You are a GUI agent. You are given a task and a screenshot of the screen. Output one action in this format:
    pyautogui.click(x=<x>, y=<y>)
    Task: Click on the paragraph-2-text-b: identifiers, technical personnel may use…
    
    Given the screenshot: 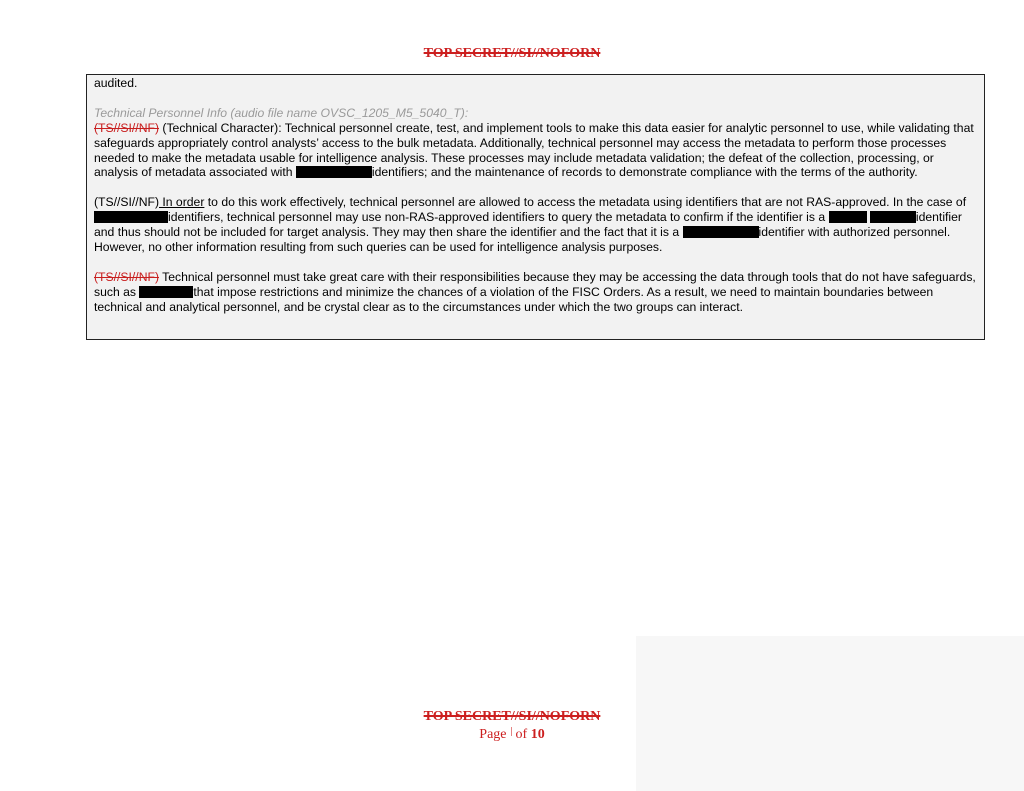 What is the action you would take?
    pyautogui.click(x=498, y=217)
    